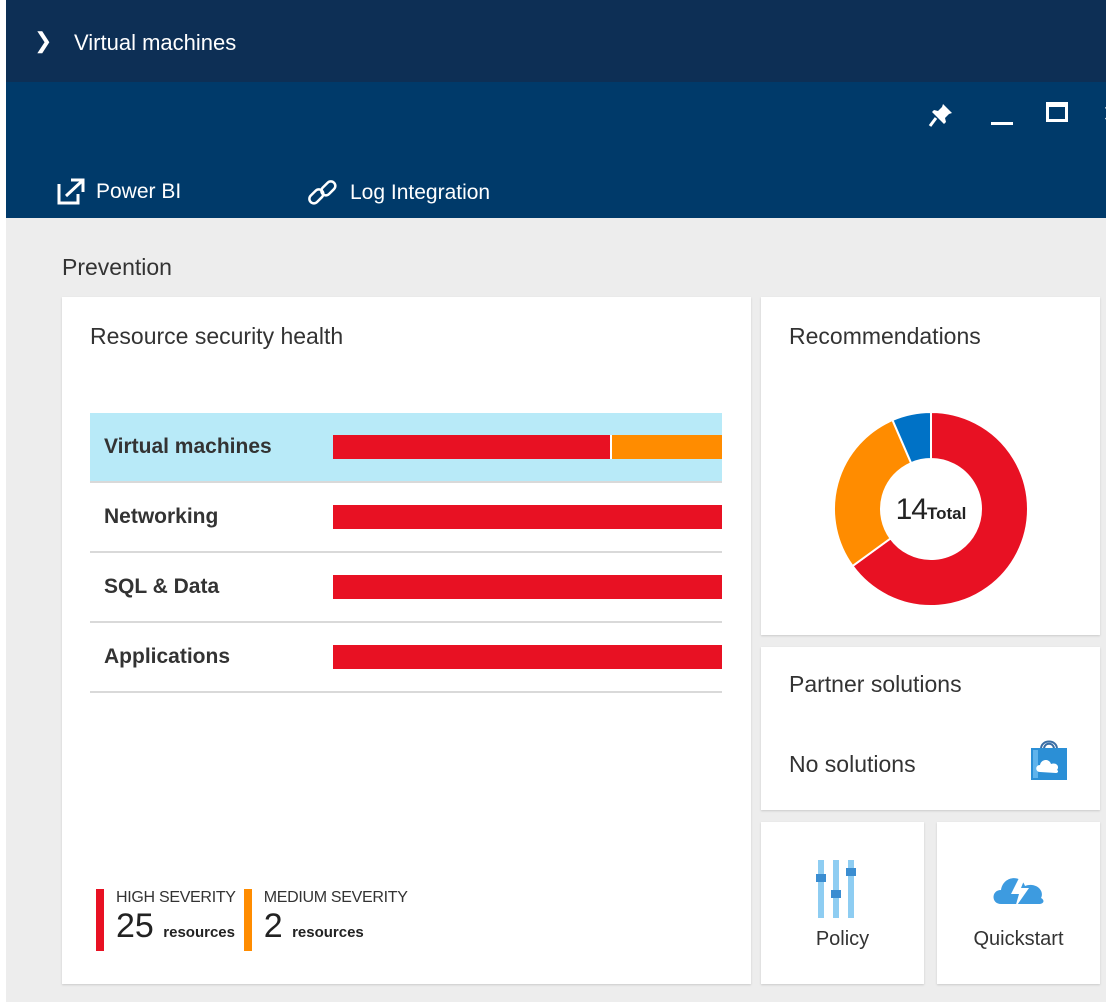 The width and height of the screenshot is (1106, 1002). What do you see at coordinates (273, 926) in the screenshot?
I see `medium-severity-count: 2` at bounding box center [273, 926].